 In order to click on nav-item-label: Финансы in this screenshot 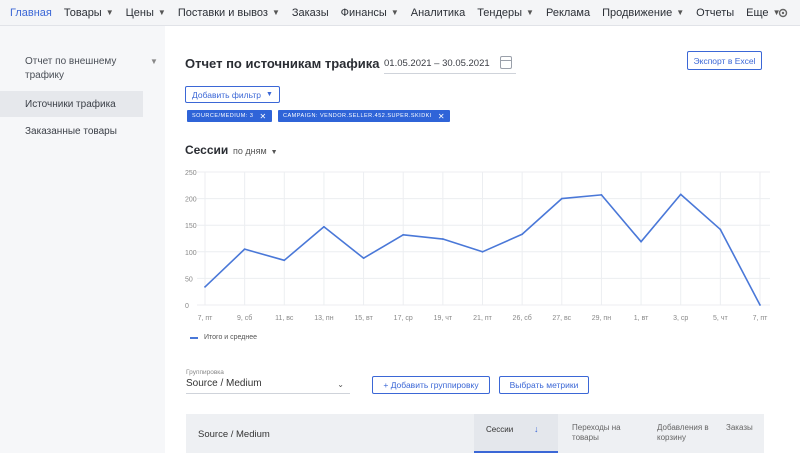, I will do `click(363, 12)`.